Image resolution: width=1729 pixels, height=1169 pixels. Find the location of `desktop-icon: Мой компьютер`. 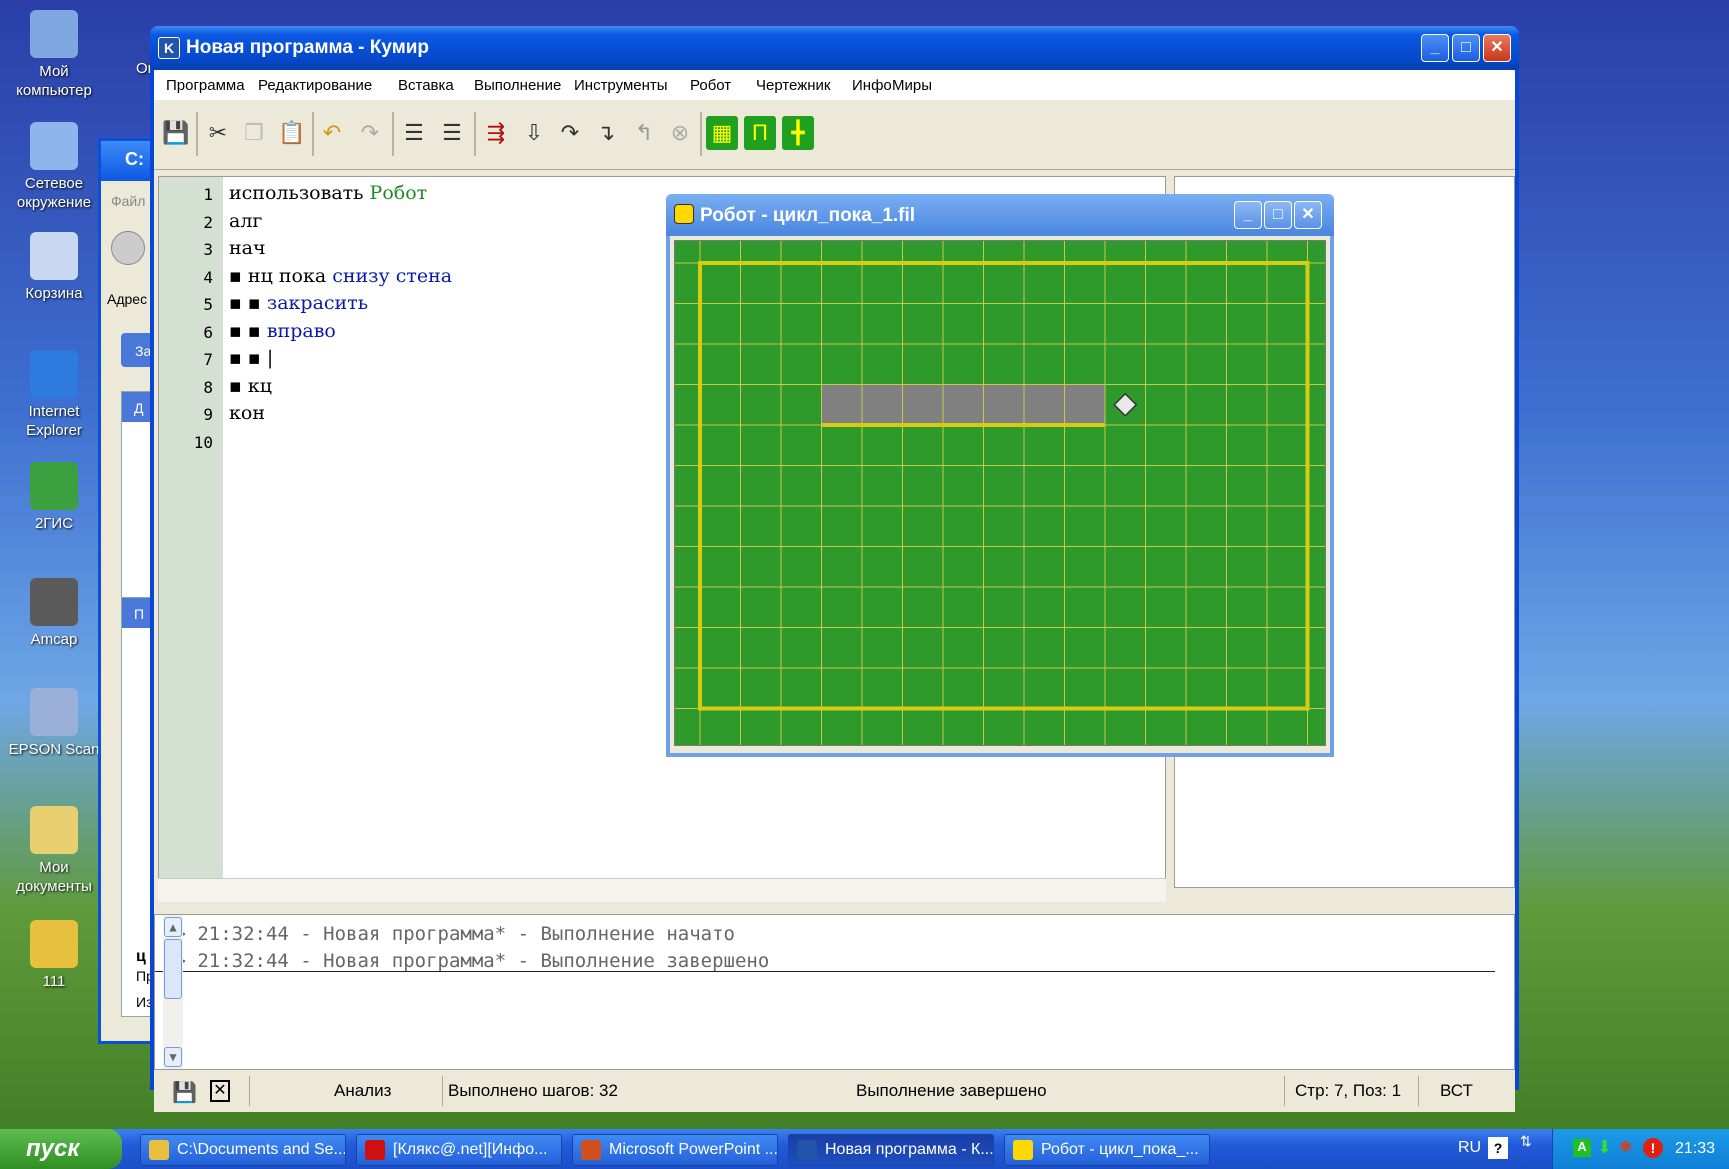

desktop-icon: Мой компьютер is located at coordinates (54, 55).